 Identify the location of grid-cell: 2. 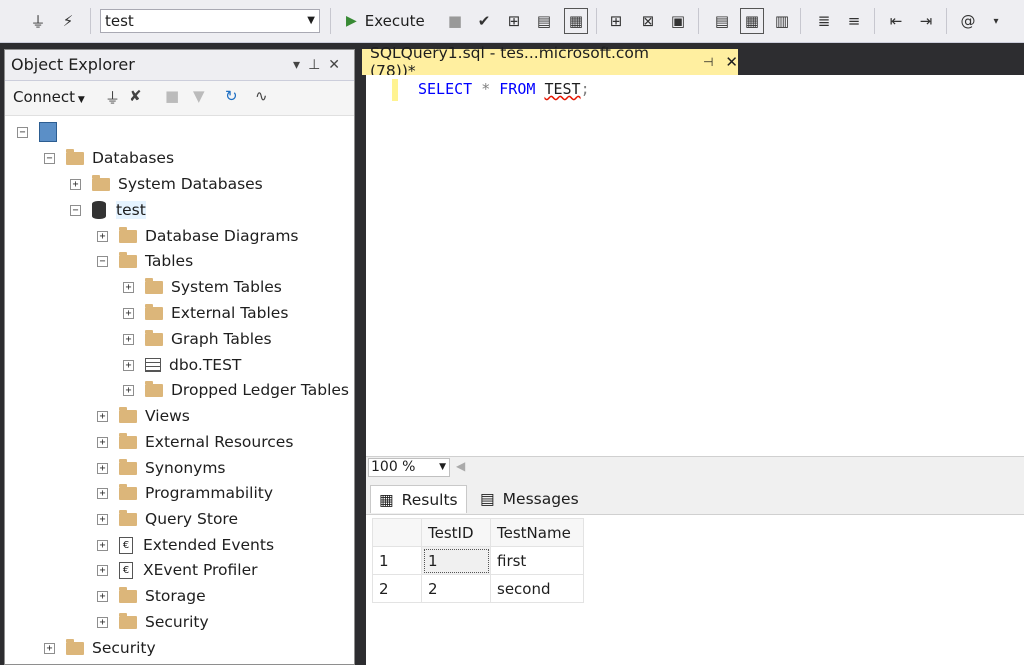
(456, 588).